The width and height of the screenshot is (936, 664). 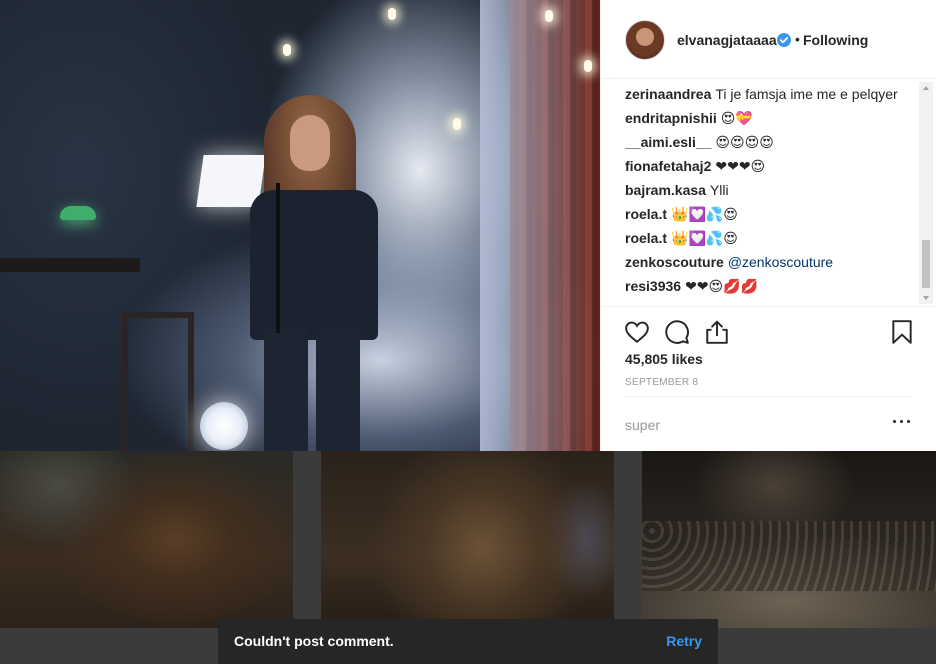 I want to click on comment-username: bajram.kasa, so click(x=665, y=190).